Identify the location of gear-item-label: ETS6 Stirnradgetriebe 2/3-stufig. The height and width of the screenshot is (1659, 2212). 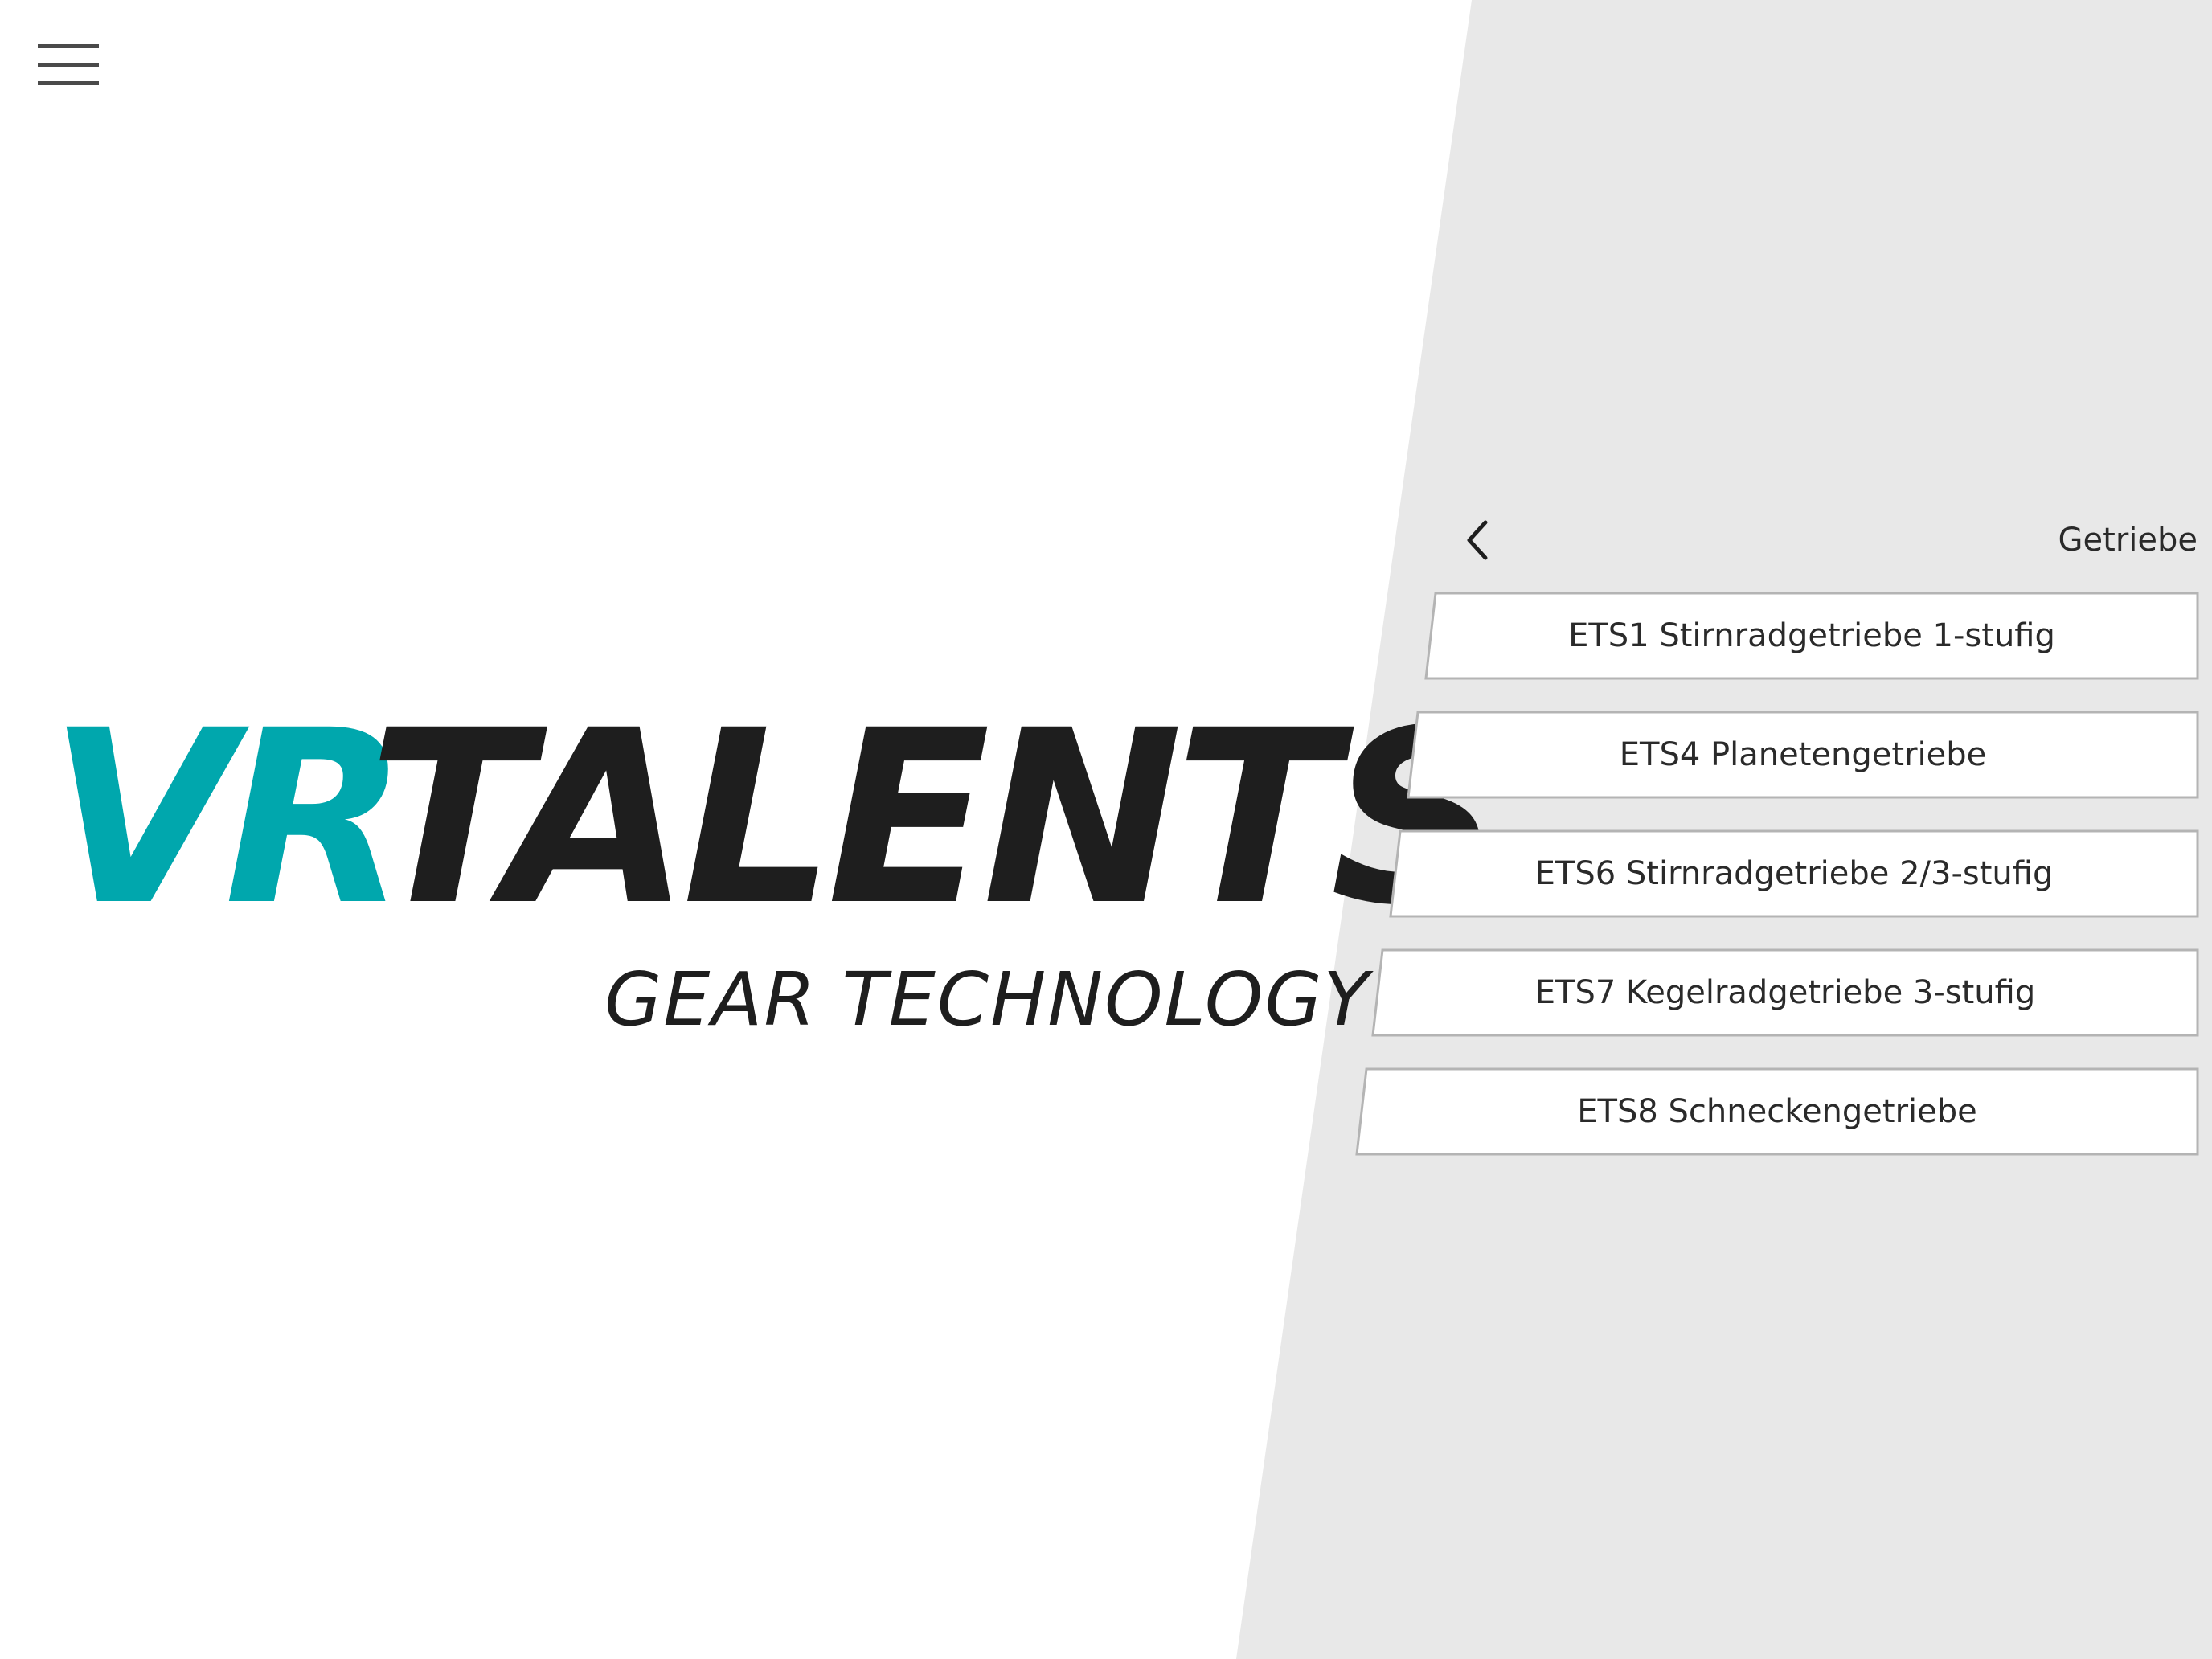
(1794, 873).